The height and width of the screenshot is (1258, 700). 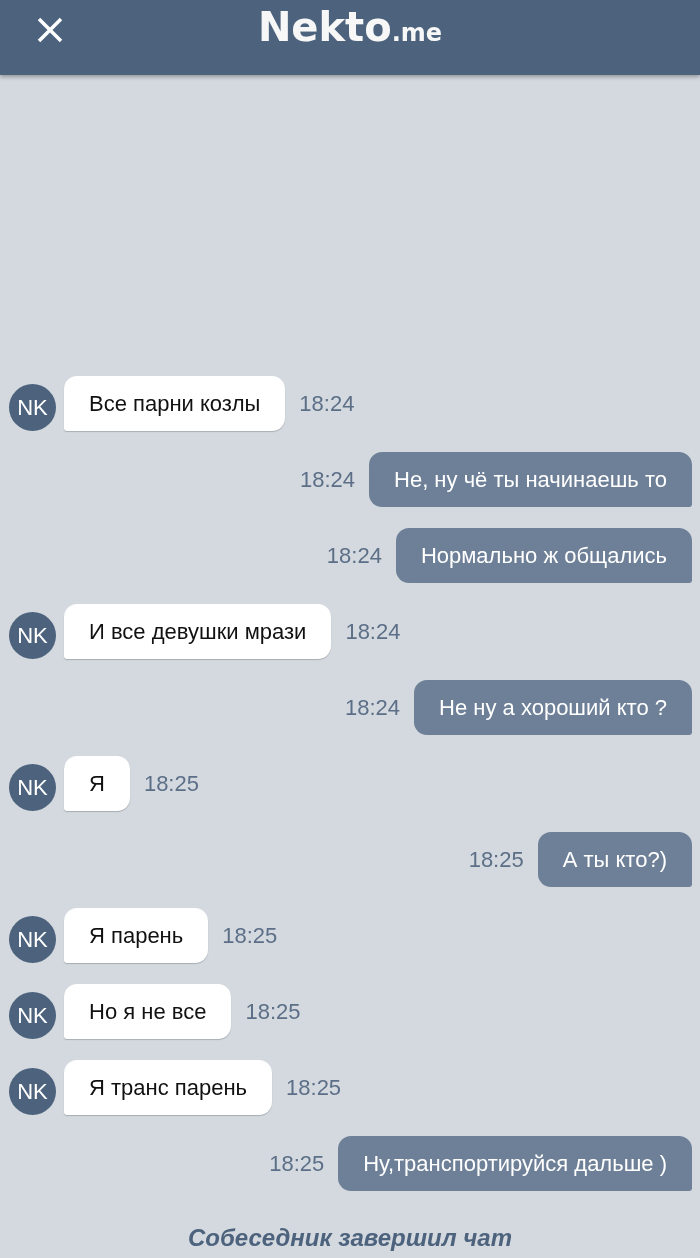 What do you see at coordinates (530, 479) in the screenshot?
I see `message-bubble: Не, ну чё ты начинаешь то` at bounding box center [530, 479].